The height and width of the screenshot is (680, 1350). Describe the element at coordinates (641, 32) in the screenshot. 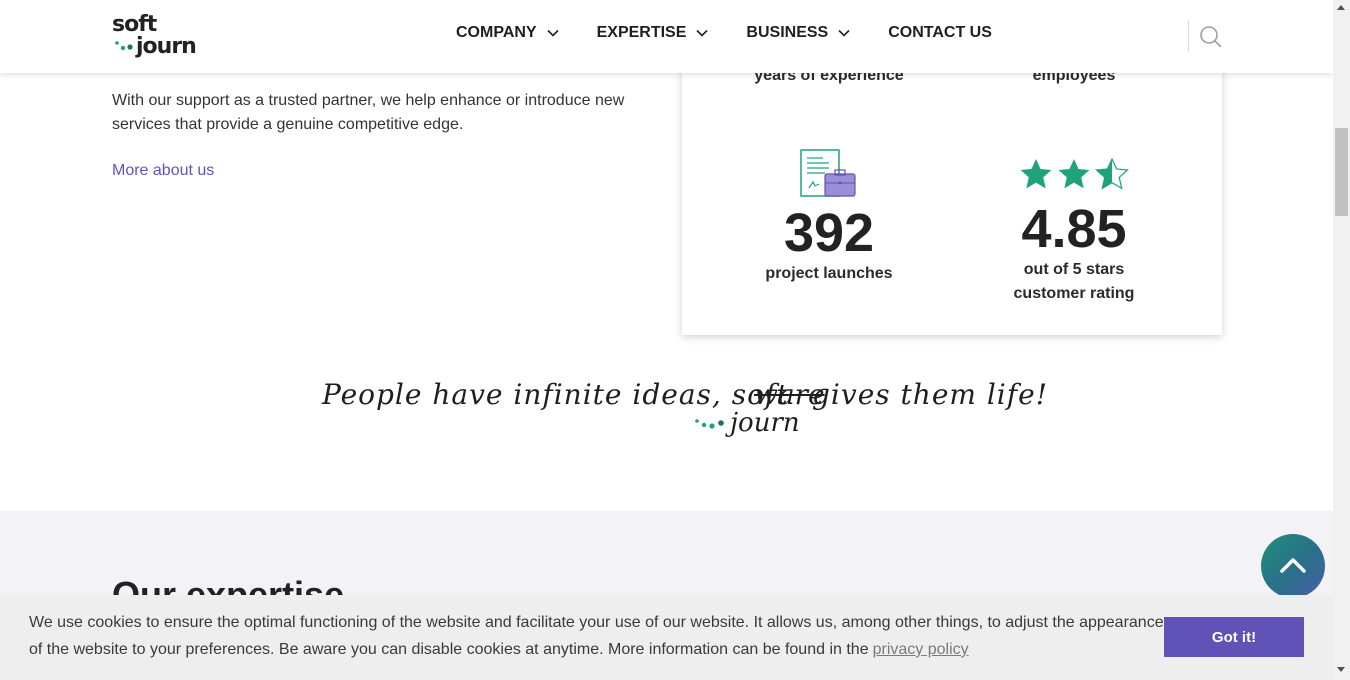

I see `nav-expertise-label: EXPERTISE` at that location.